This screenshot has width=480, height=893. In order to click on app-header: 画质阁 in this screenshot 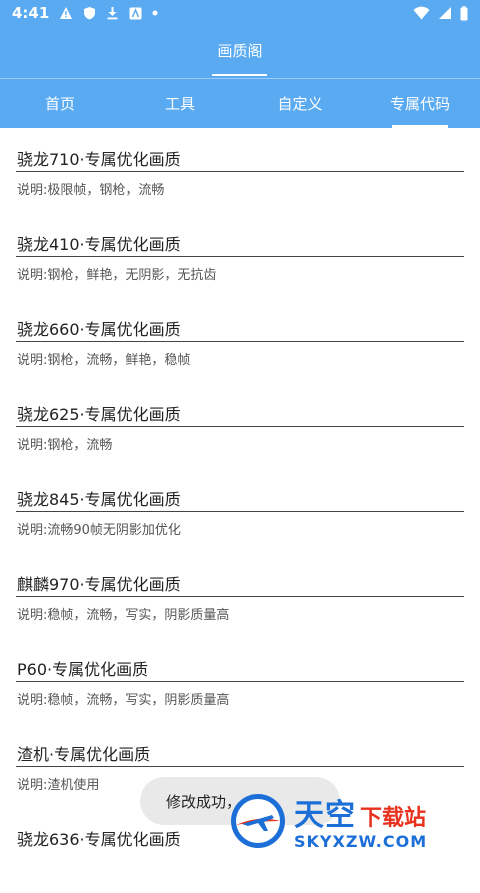, I will do `click(240, 52)`.